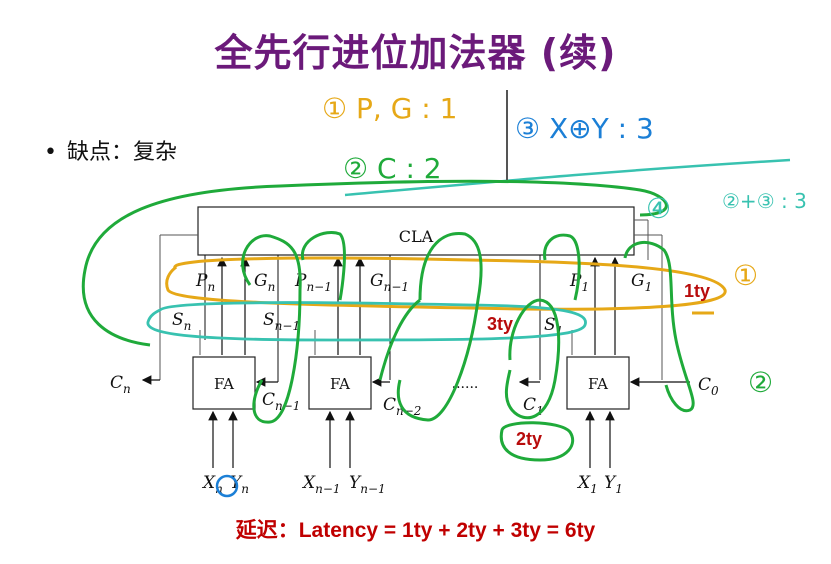 This screenshot has height=564, width=831. I want to click on step3-note: ③ X⊕Y : 3, so click(584, 128).